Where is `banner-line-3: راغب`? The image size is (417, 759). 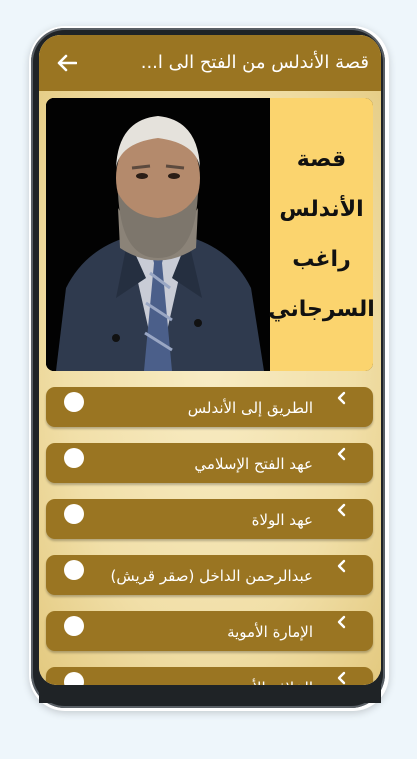 banner-line-3: راغب is located at coordinates (321, 259).